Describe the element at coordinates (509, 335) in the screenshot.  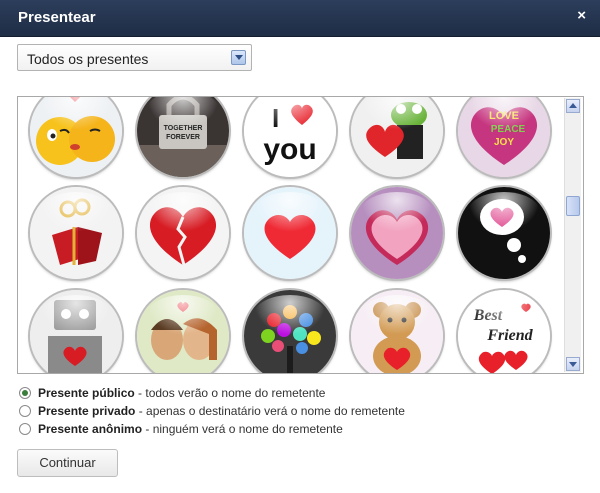
I see `friend-text: Friend` at that location.